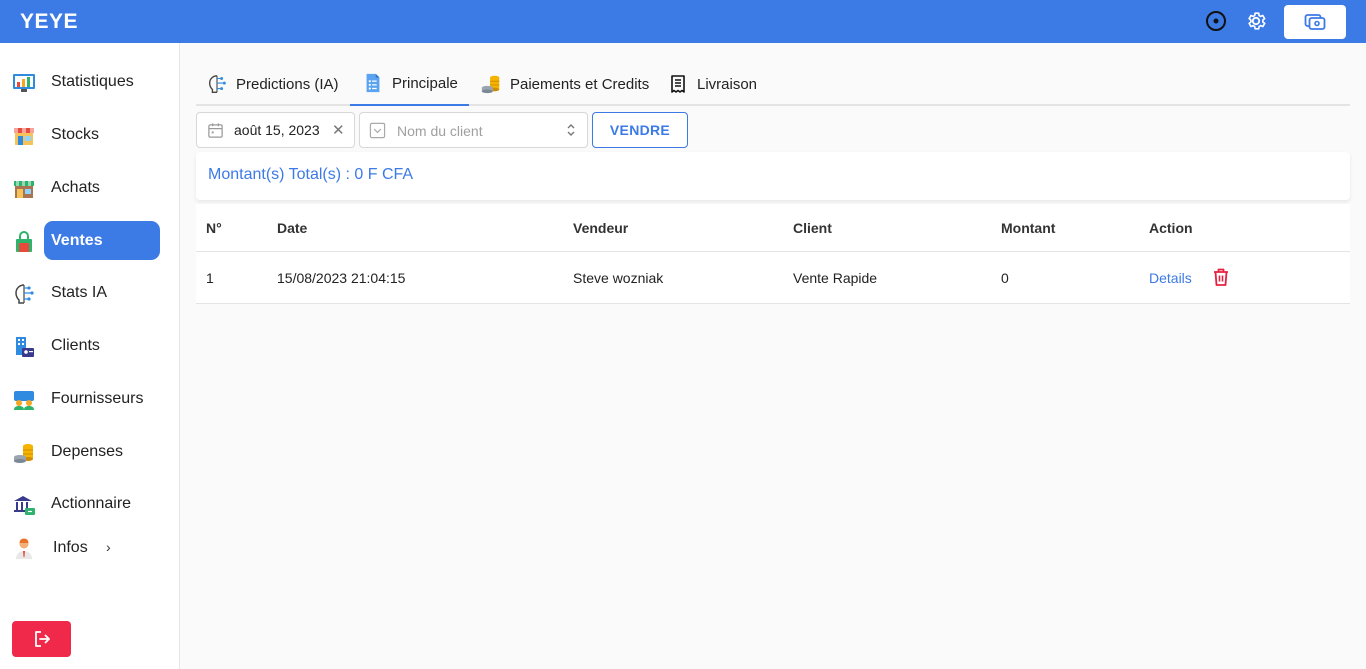  Describe the element at coordinates (683, 21) in the screenshot. I see `top-bar: YEYE` at that location.